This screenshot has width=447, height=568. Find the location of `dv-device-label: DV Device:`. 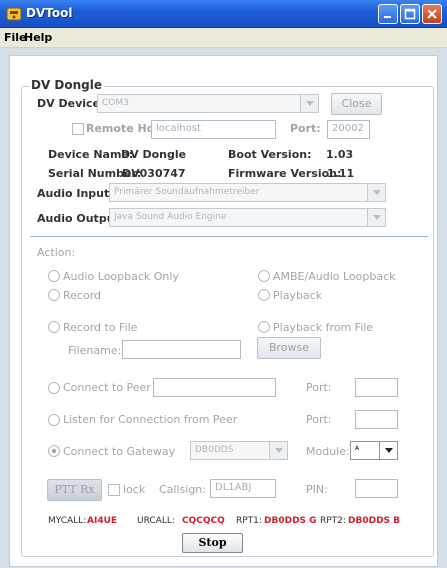

dv-device-label: DV Device: is located at coordinates (71, 103).